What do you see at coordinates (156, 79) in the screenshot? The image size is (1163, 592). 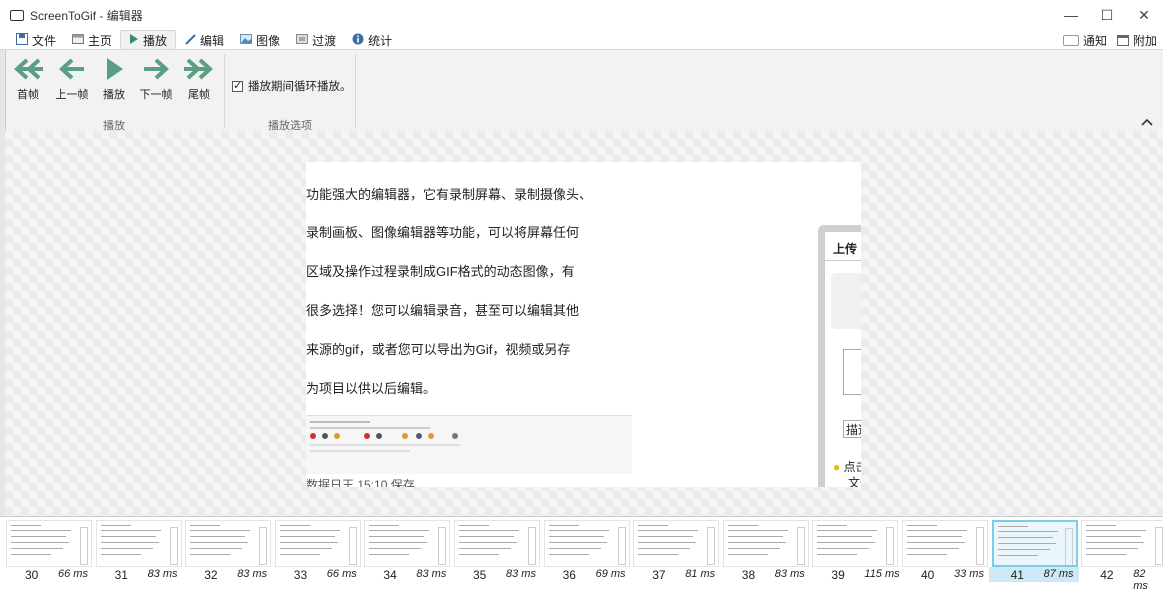 I see `next-frame-button: 下一帧` at bounding box center [156, 79].